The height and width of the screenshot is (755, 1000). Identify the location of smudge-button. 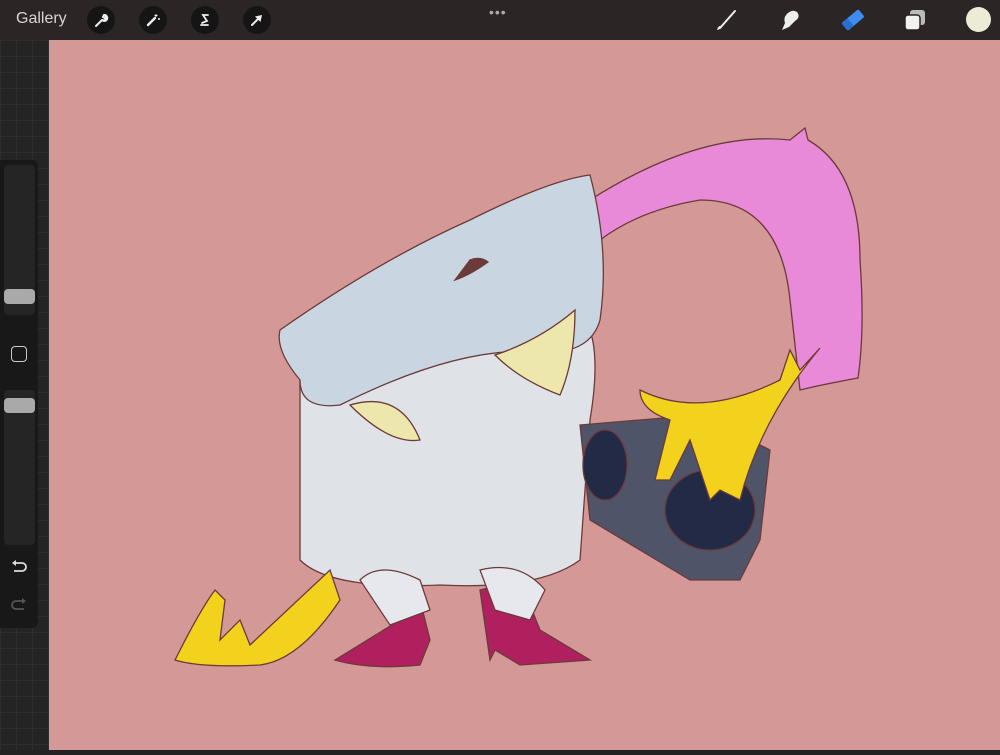
(790, 20).